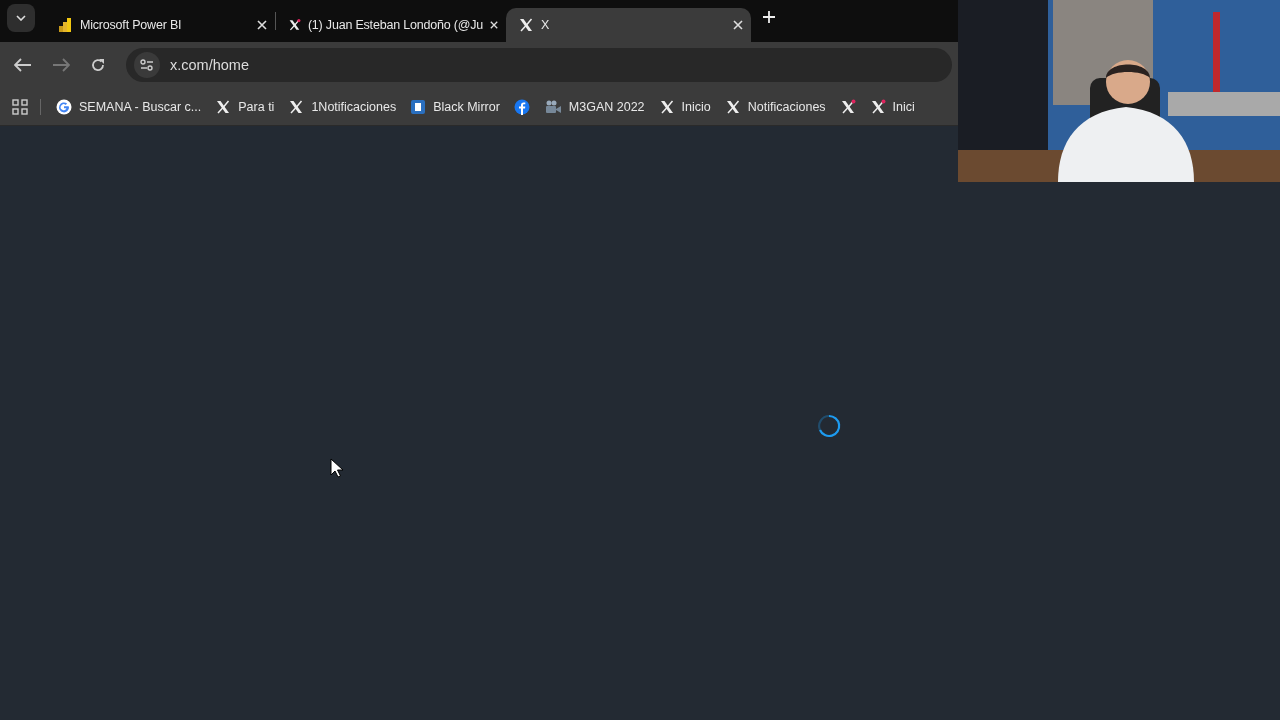 The width and height of the screenshot is (1280, 720). Describe the element at coordinates (892, 106) in the screenshot. I see `bookmark: Inici` at that location.